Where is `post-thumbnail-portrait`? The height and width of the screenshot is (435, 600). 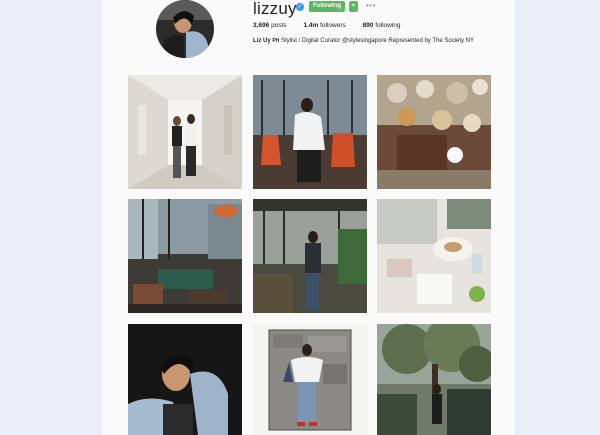
post-thumbnail-portrait is located at coordinates (185, 379).